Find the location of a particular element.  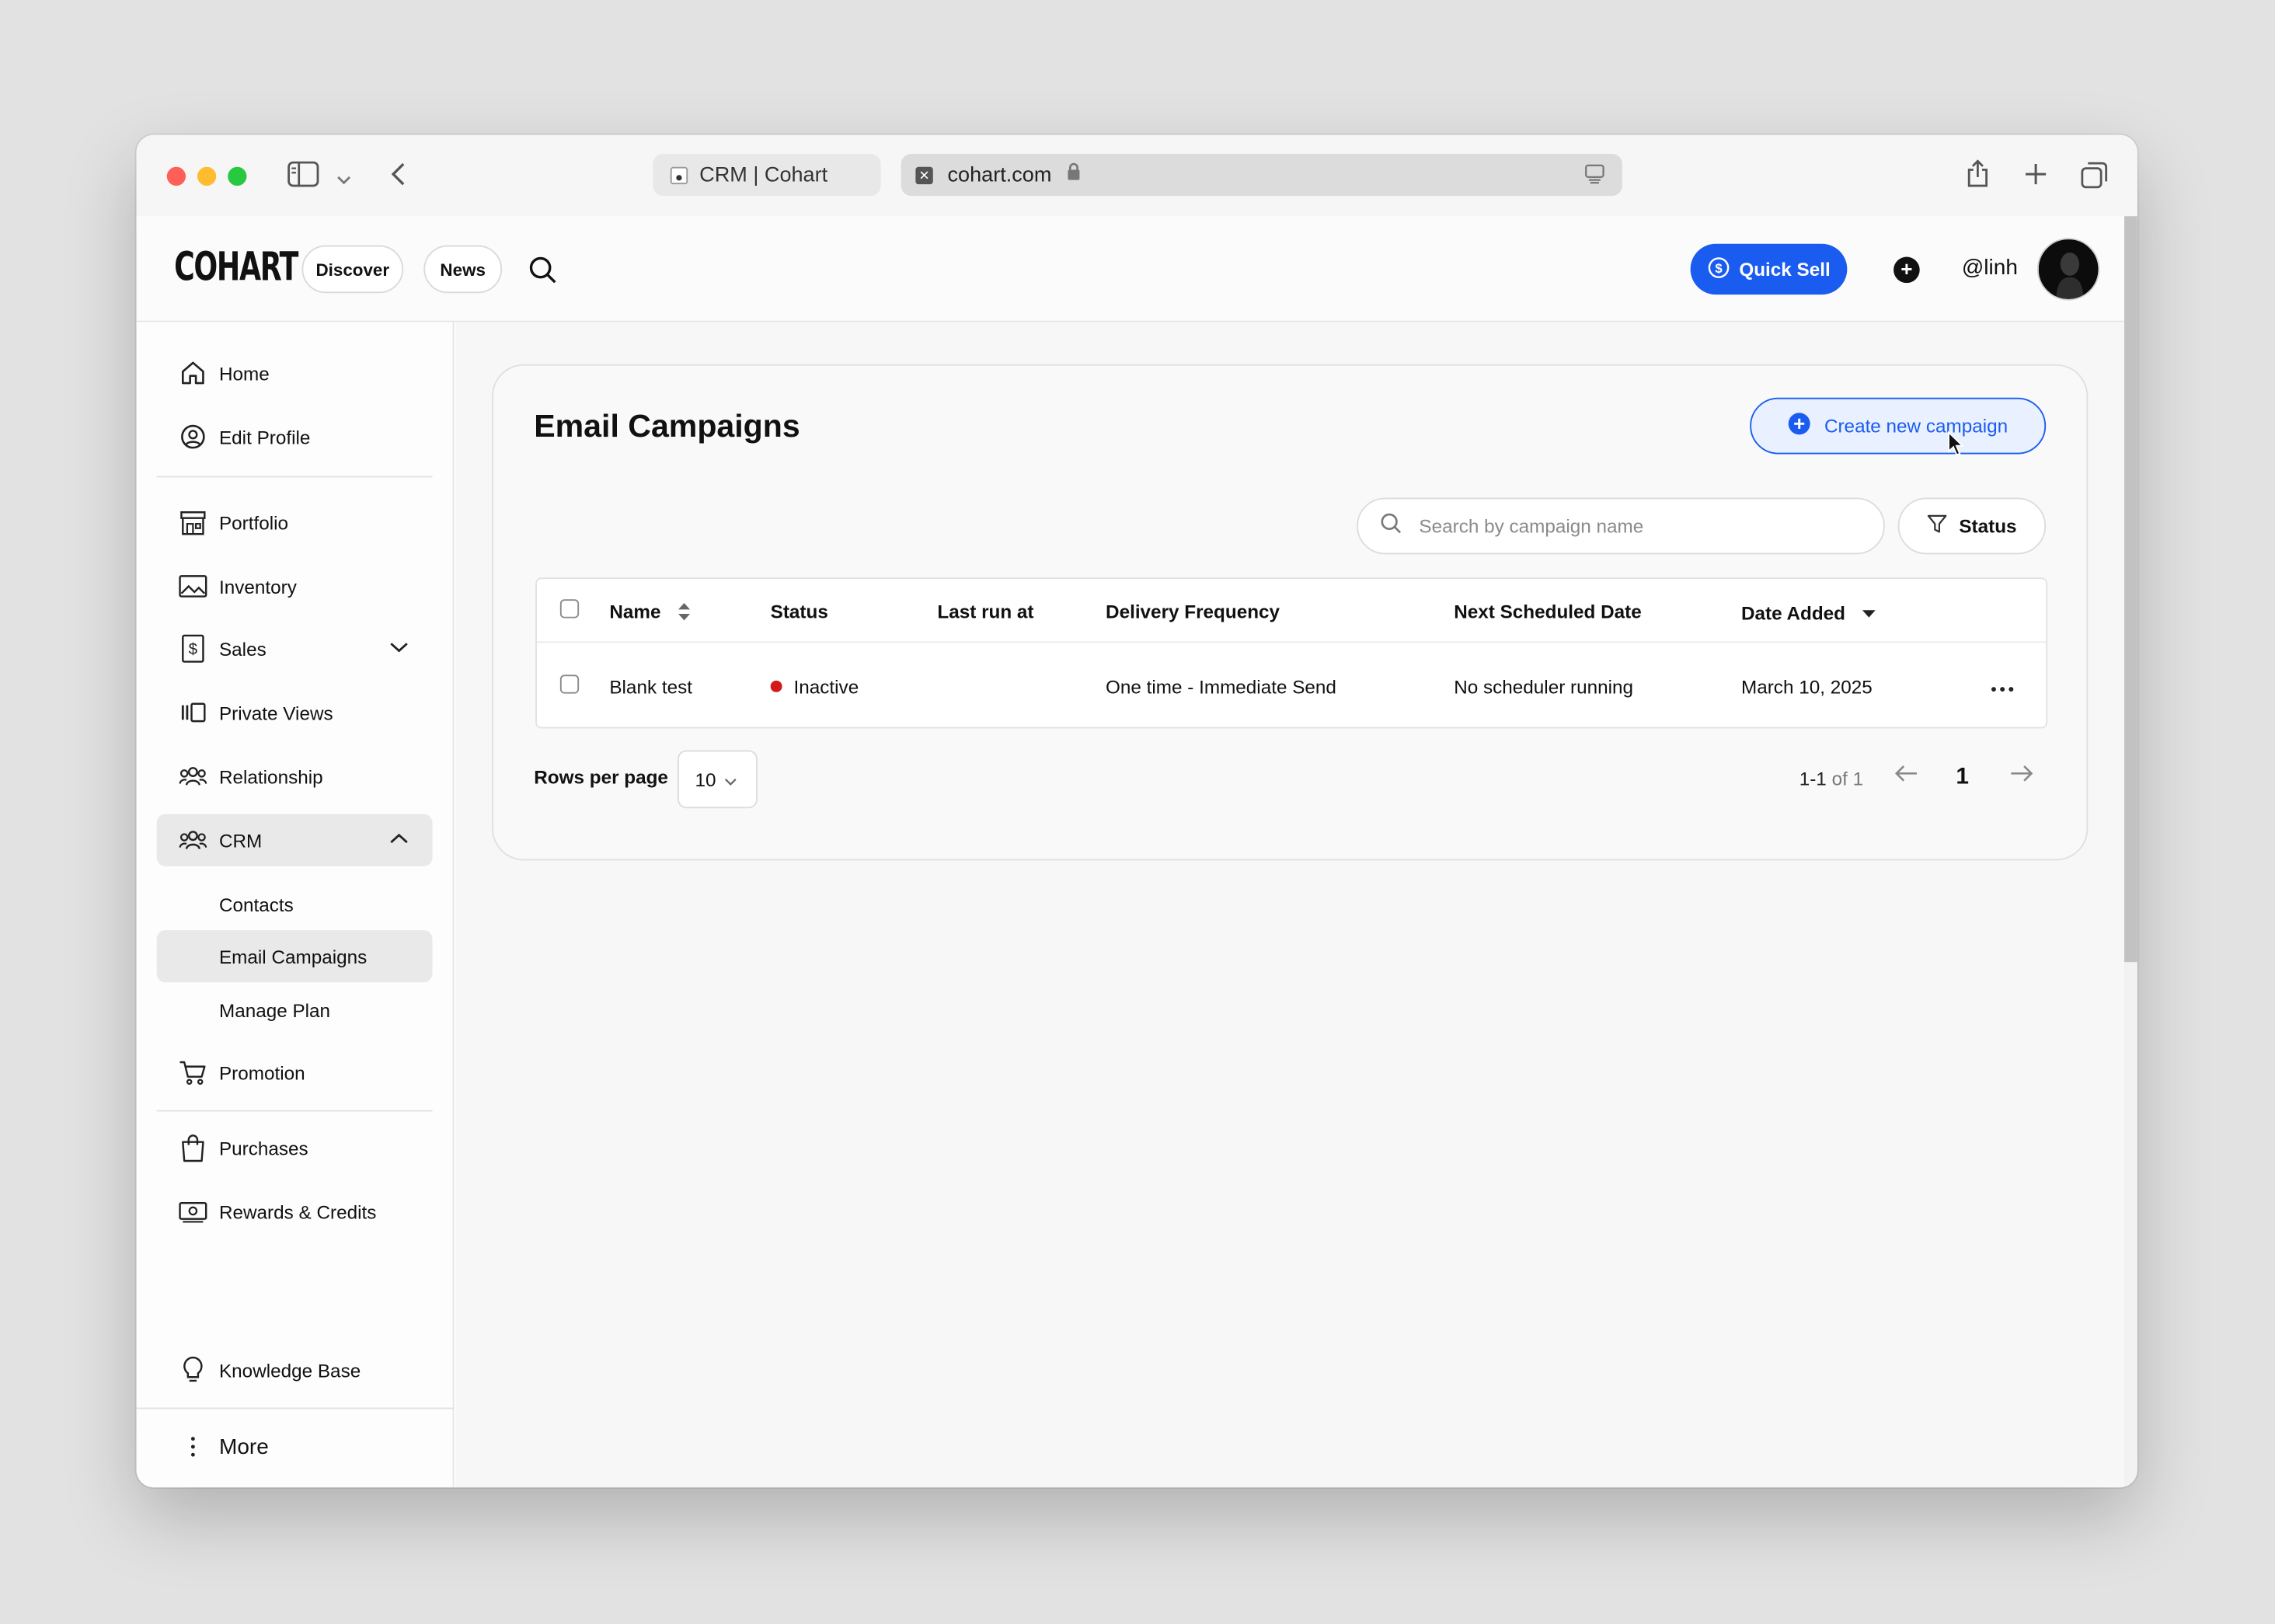

range-total: of 1 is located at coordinates (1847, 778).